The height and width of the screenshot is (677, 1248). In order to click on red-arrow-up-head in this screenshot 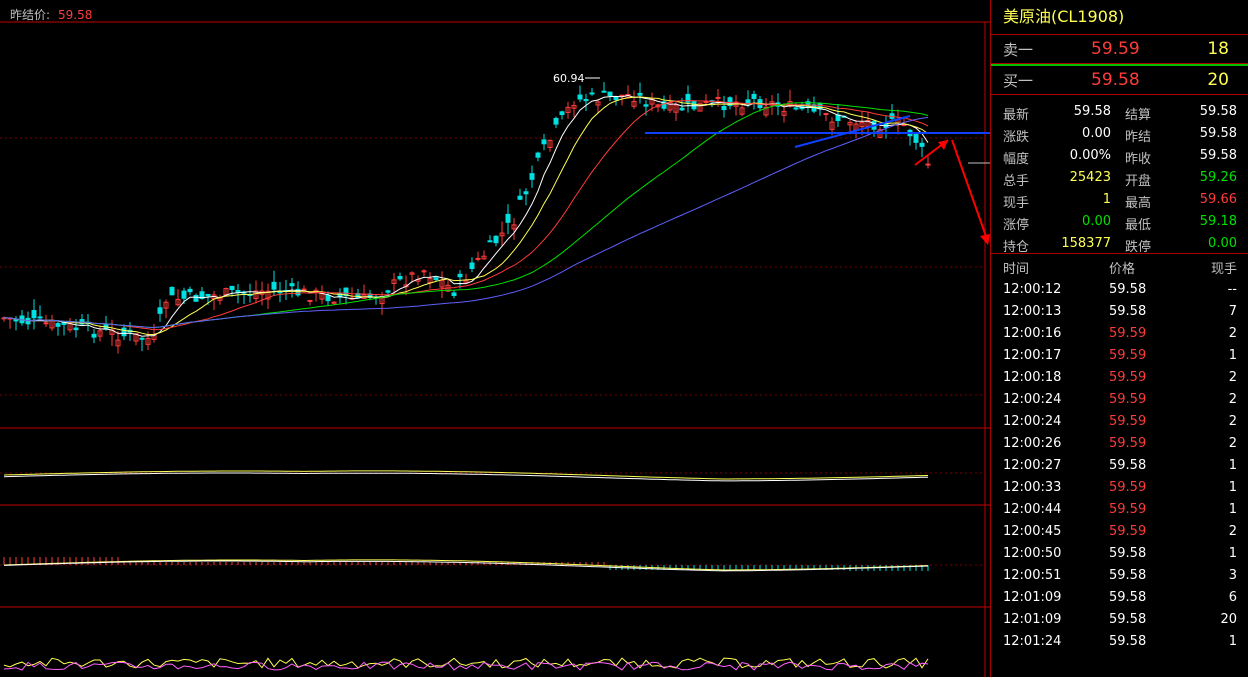, I will do `click(943, 145)`.